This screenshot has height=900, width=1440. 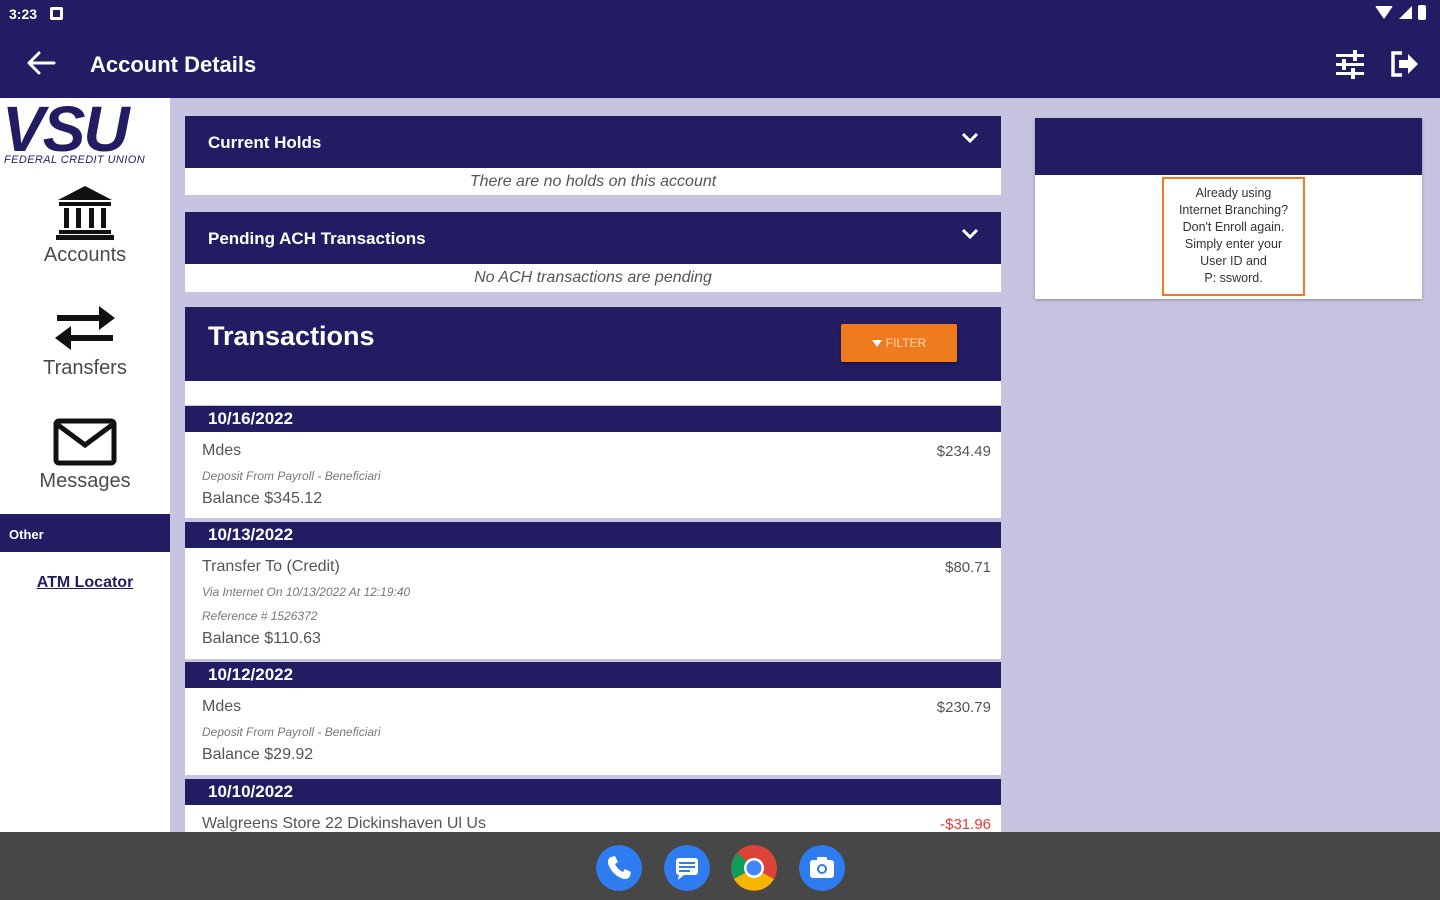 I want to click on logo-subtitle: FEDERAL CREDIT UNION, so click(x=75, y=160).